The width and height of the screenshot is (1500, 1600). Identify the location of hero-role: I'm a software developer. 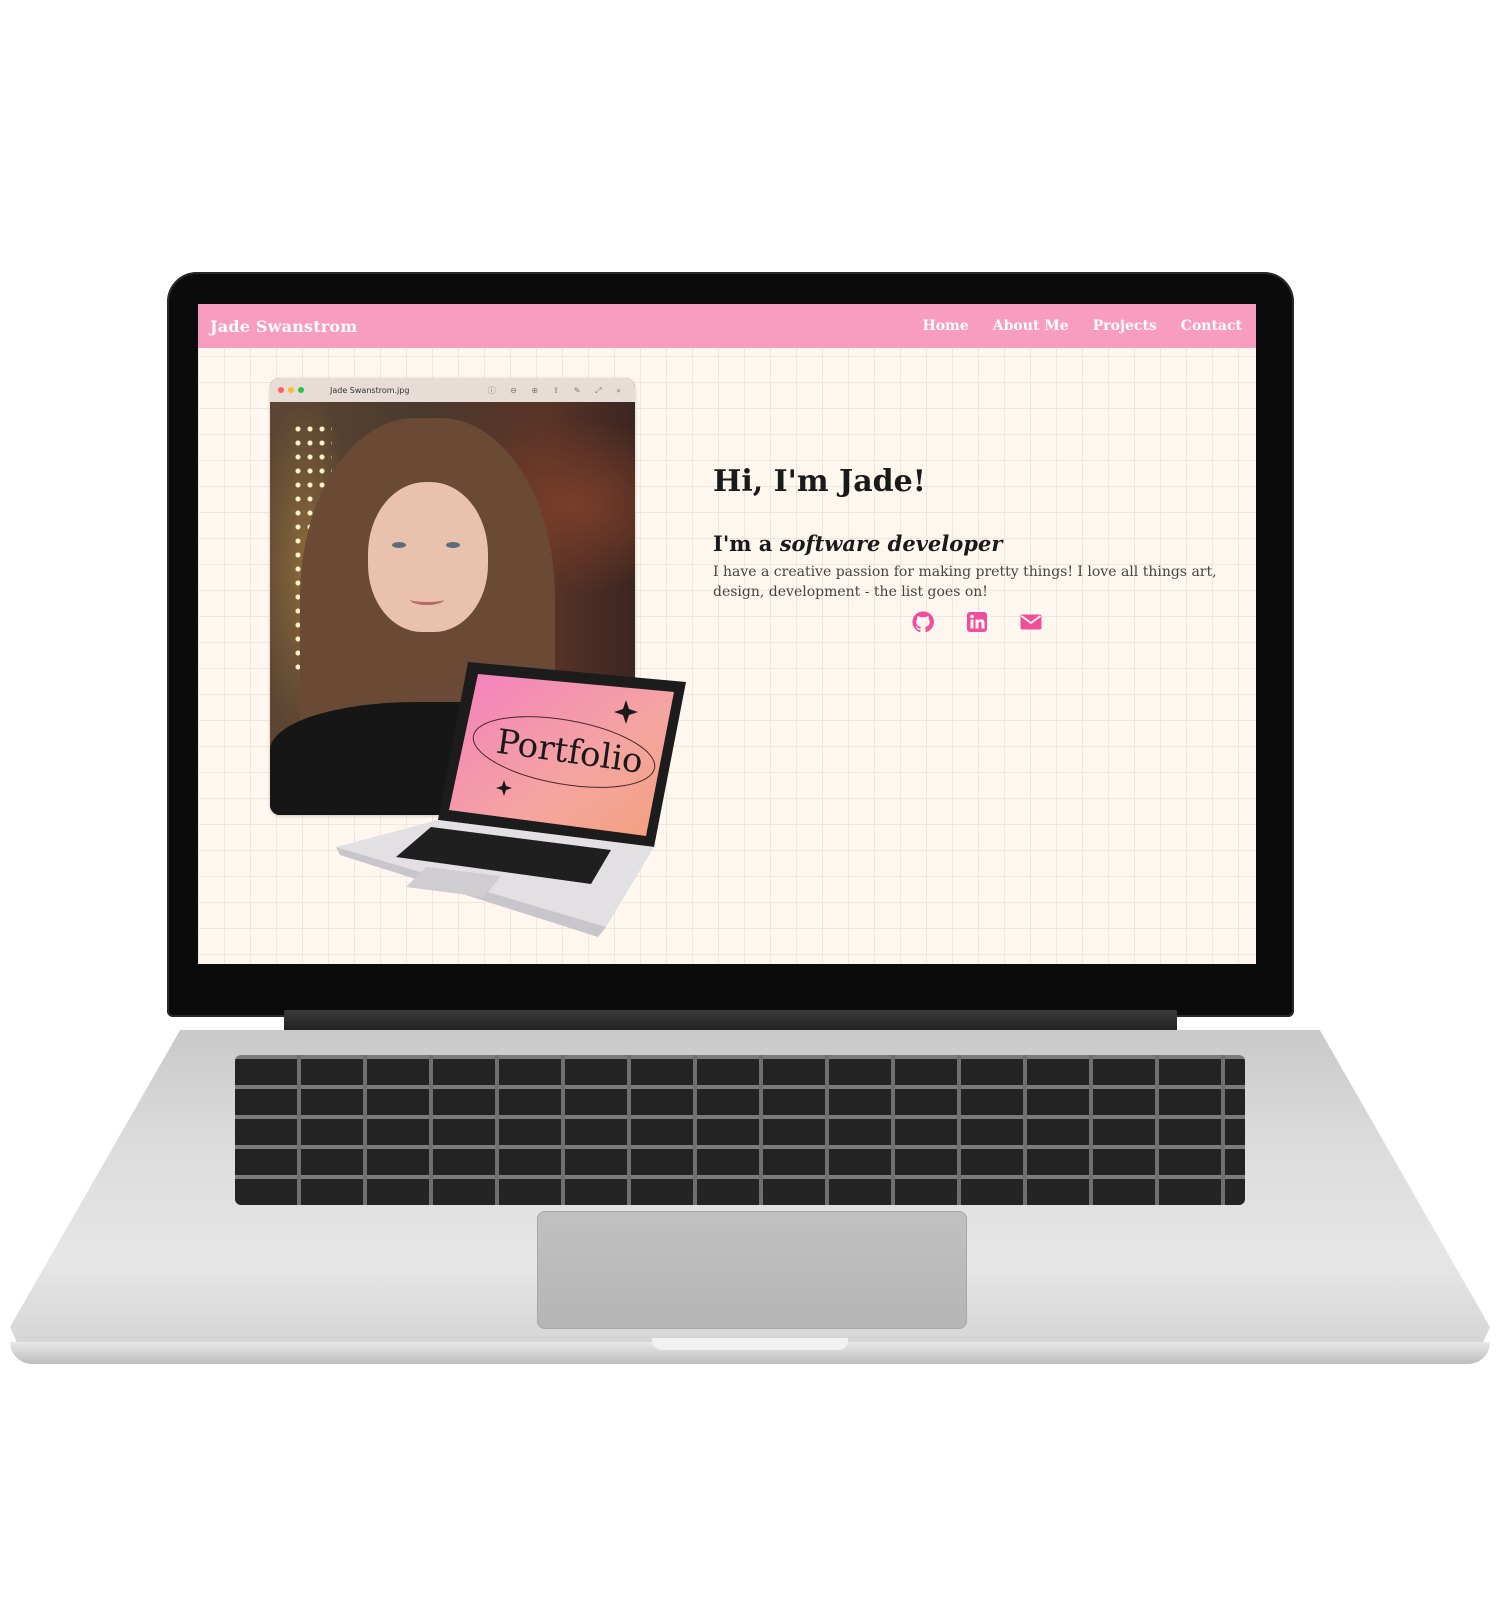
(968, 543).